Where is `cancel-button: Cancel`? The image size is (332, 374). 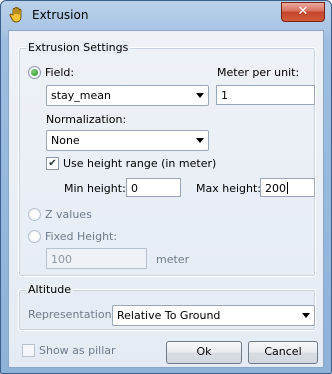
cancel-button: Cancel is located at coordinates (283, 352).